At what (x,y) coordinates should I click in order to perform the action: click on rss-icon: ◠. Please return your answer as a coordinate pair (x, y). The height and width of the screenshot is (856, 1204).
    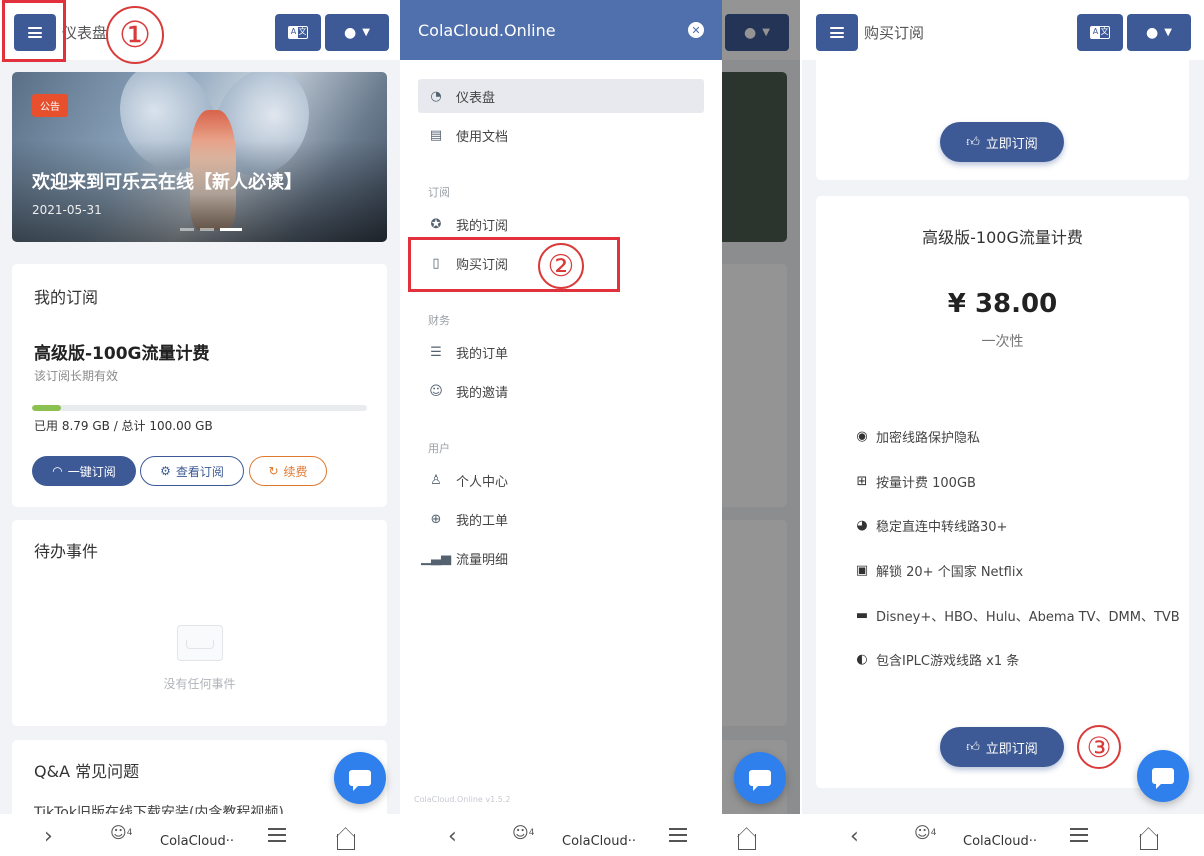
    Looking at the image, I should click on (57, 471).